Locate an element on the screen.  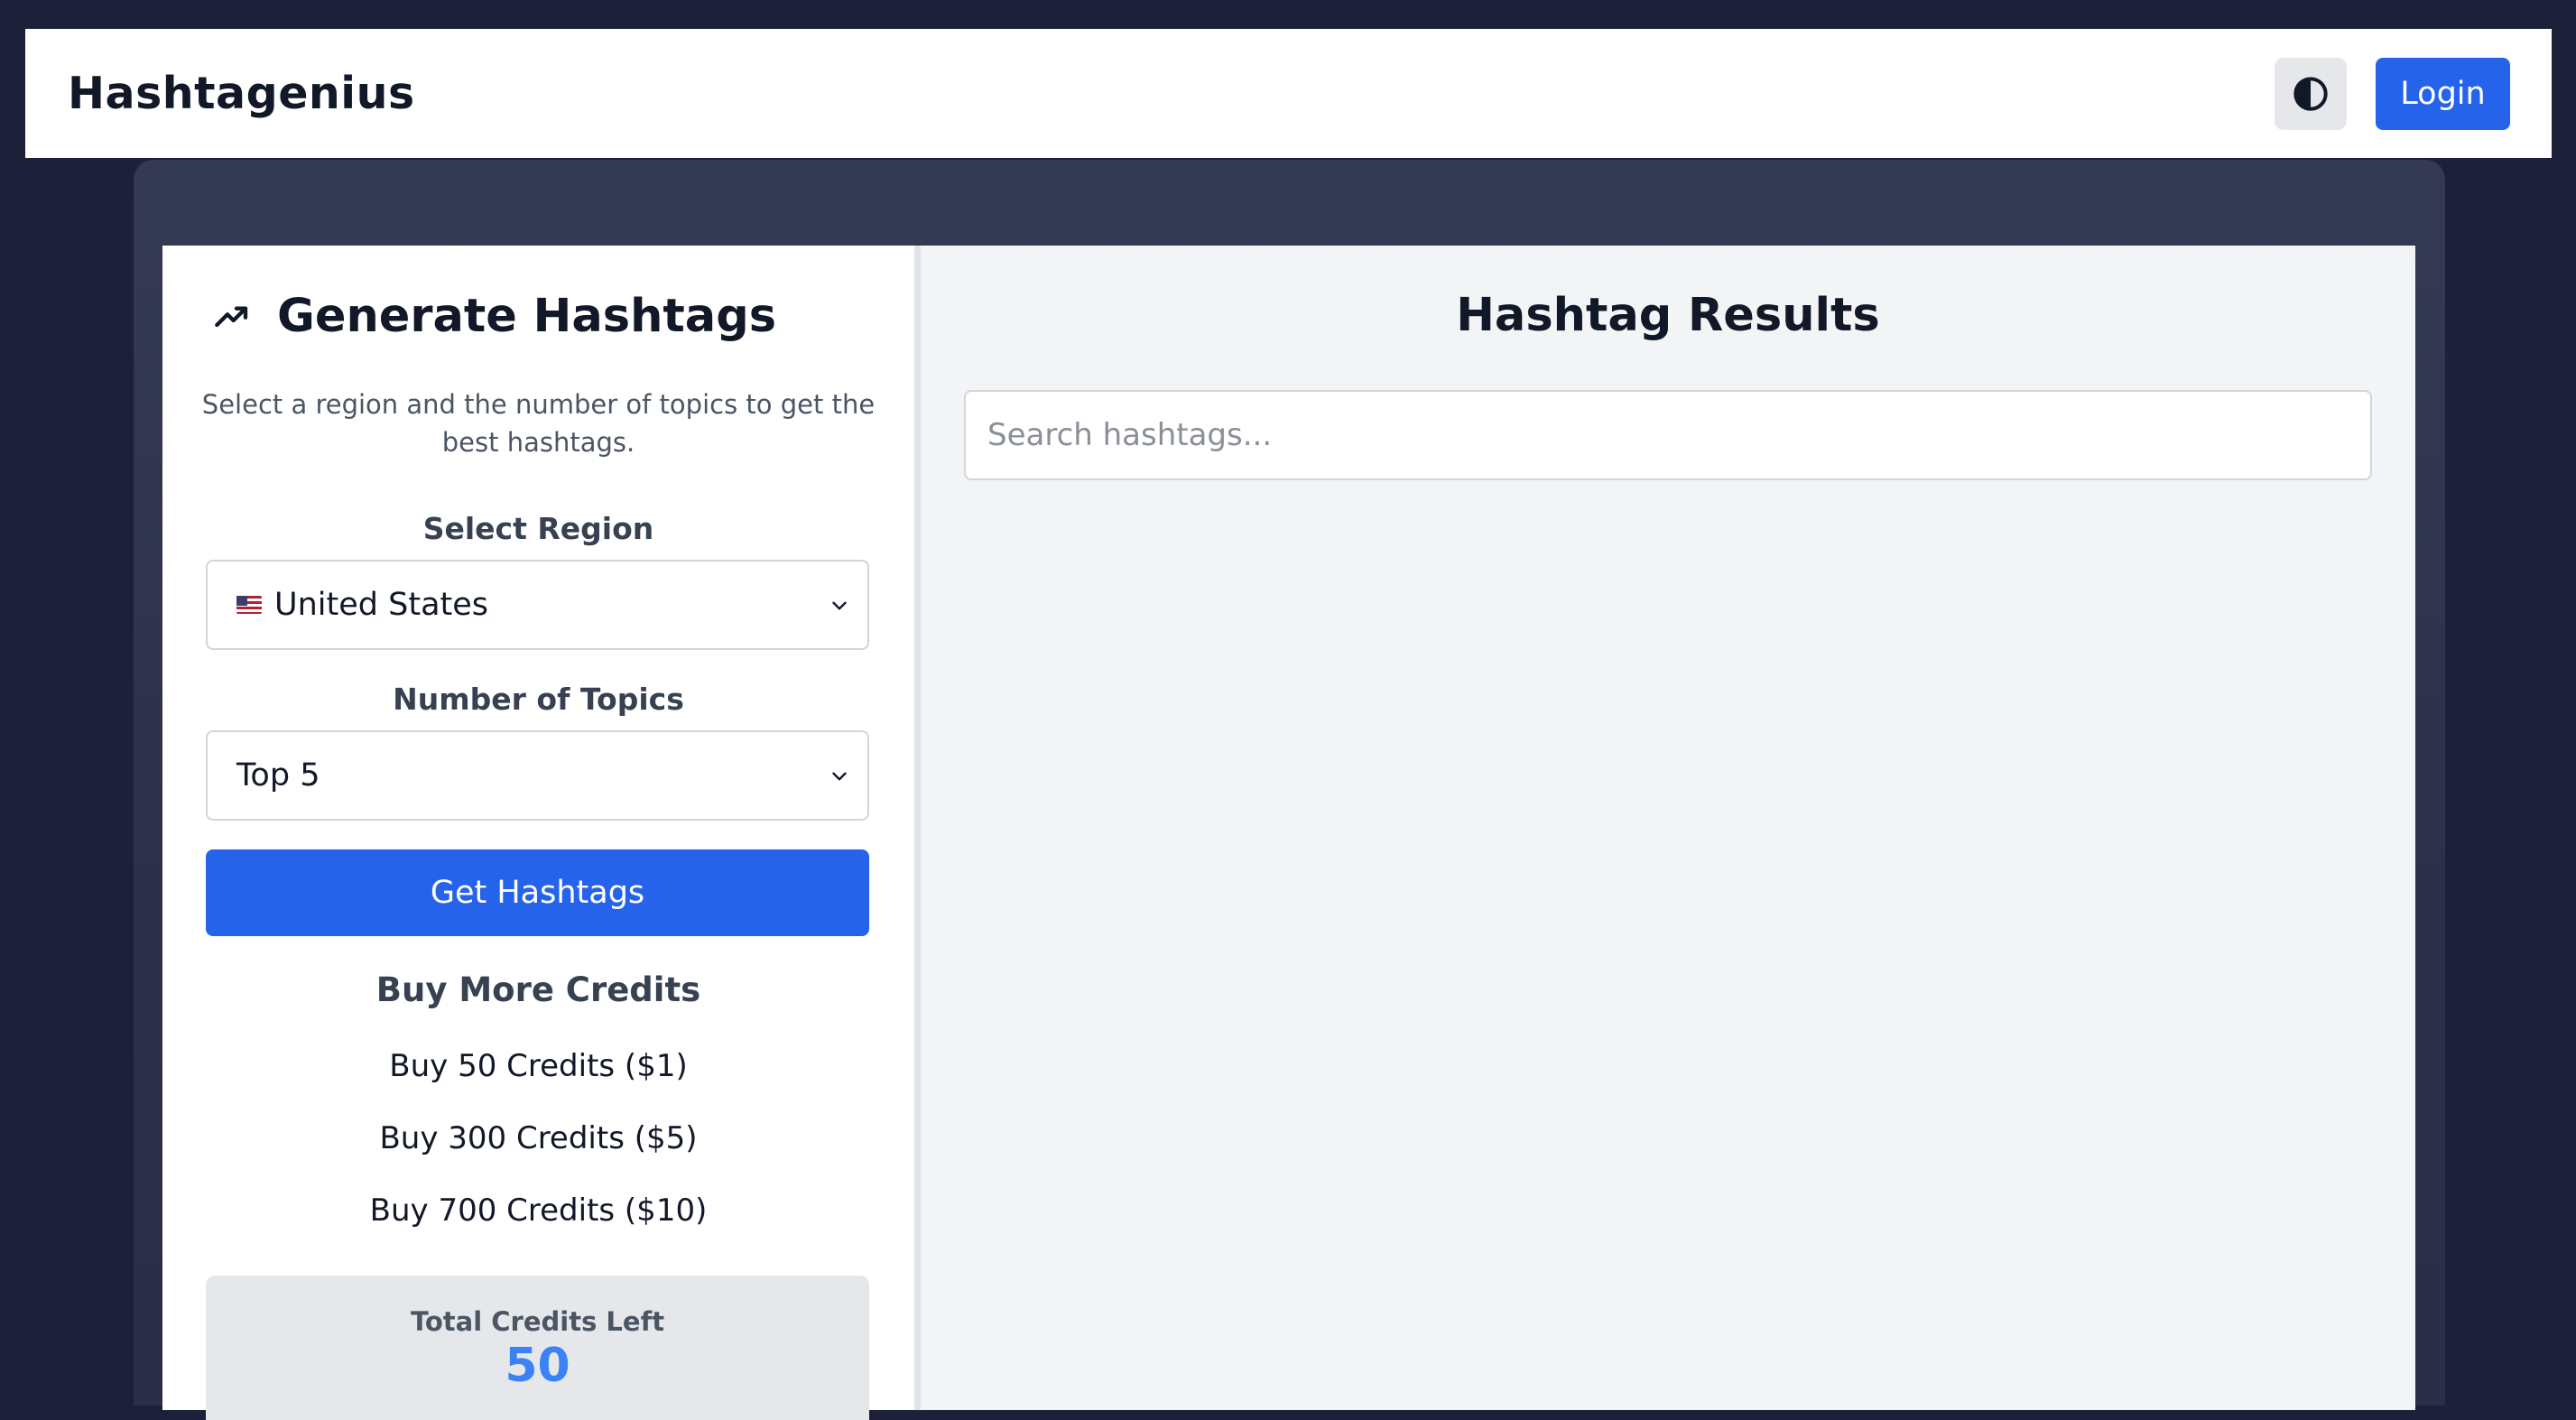
credits-summary: Total Credits Left 50 is located at coordinates (537, 1348).